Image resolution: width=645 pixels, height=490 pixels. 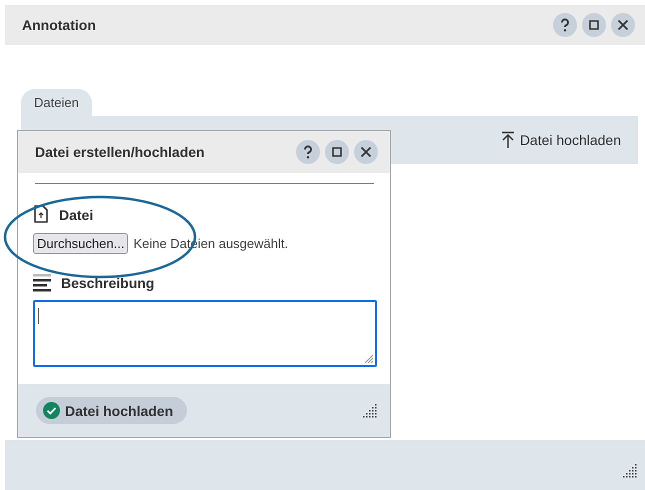 What do you see at coordinates (205, 333) in the screenshot?
I see `description-field` at bounding box center [205, 333].